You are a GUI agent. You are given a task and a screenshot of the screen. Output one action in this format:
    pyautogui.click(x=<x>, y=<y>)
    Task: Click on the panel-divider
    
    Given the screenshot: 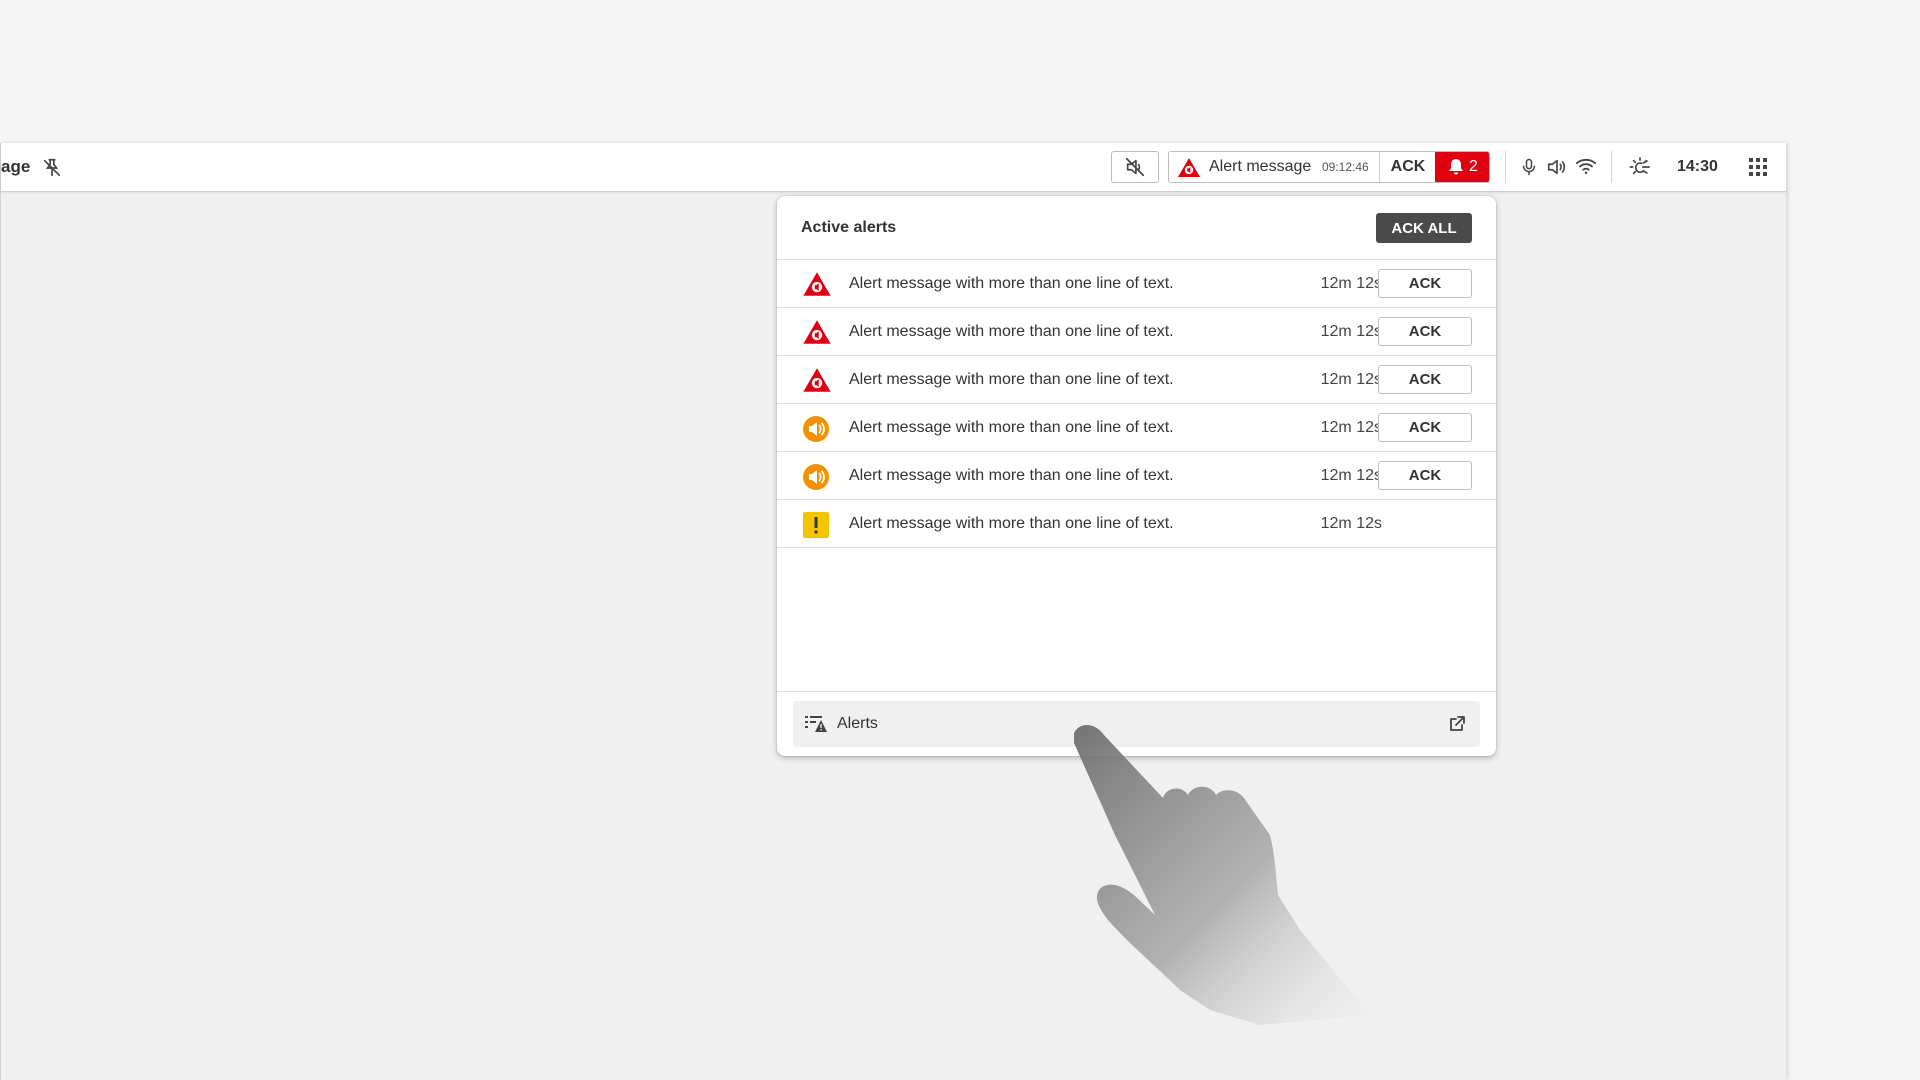 What is the action you would take?
    pyautogui.click(x=1136, y=691)
    